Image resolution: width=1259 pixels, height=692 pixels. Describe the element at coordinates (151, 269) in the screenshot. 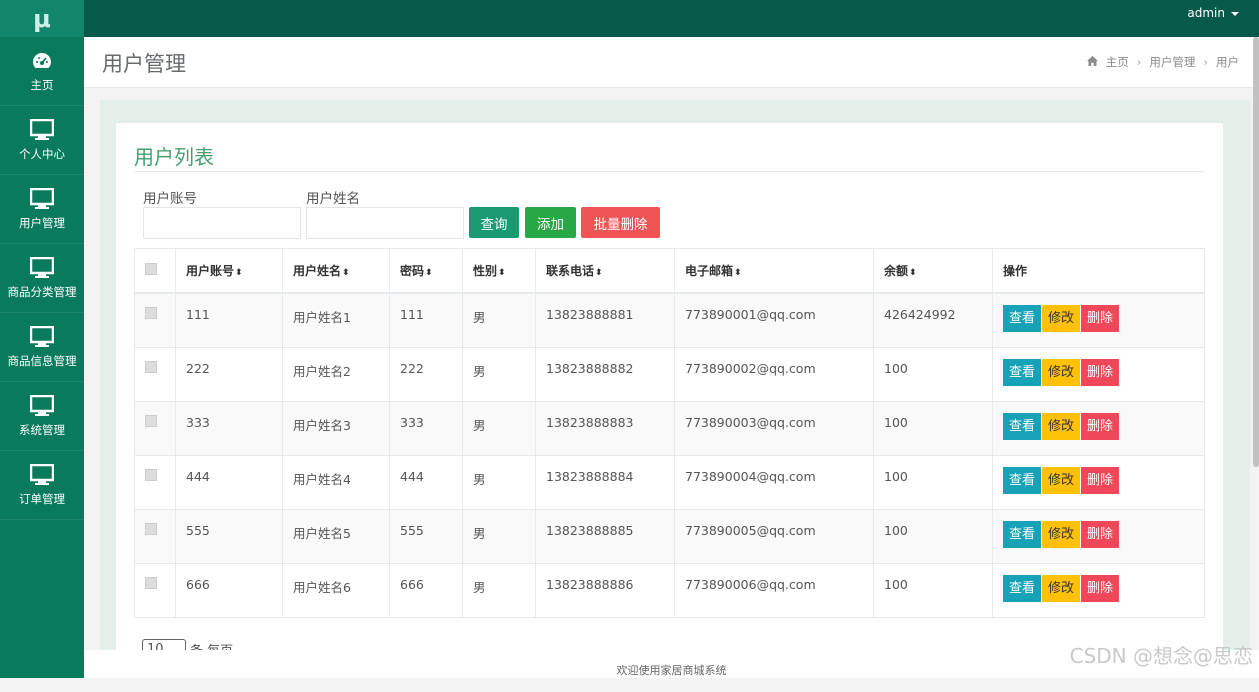

I see `select-all-checkbox` at that location.